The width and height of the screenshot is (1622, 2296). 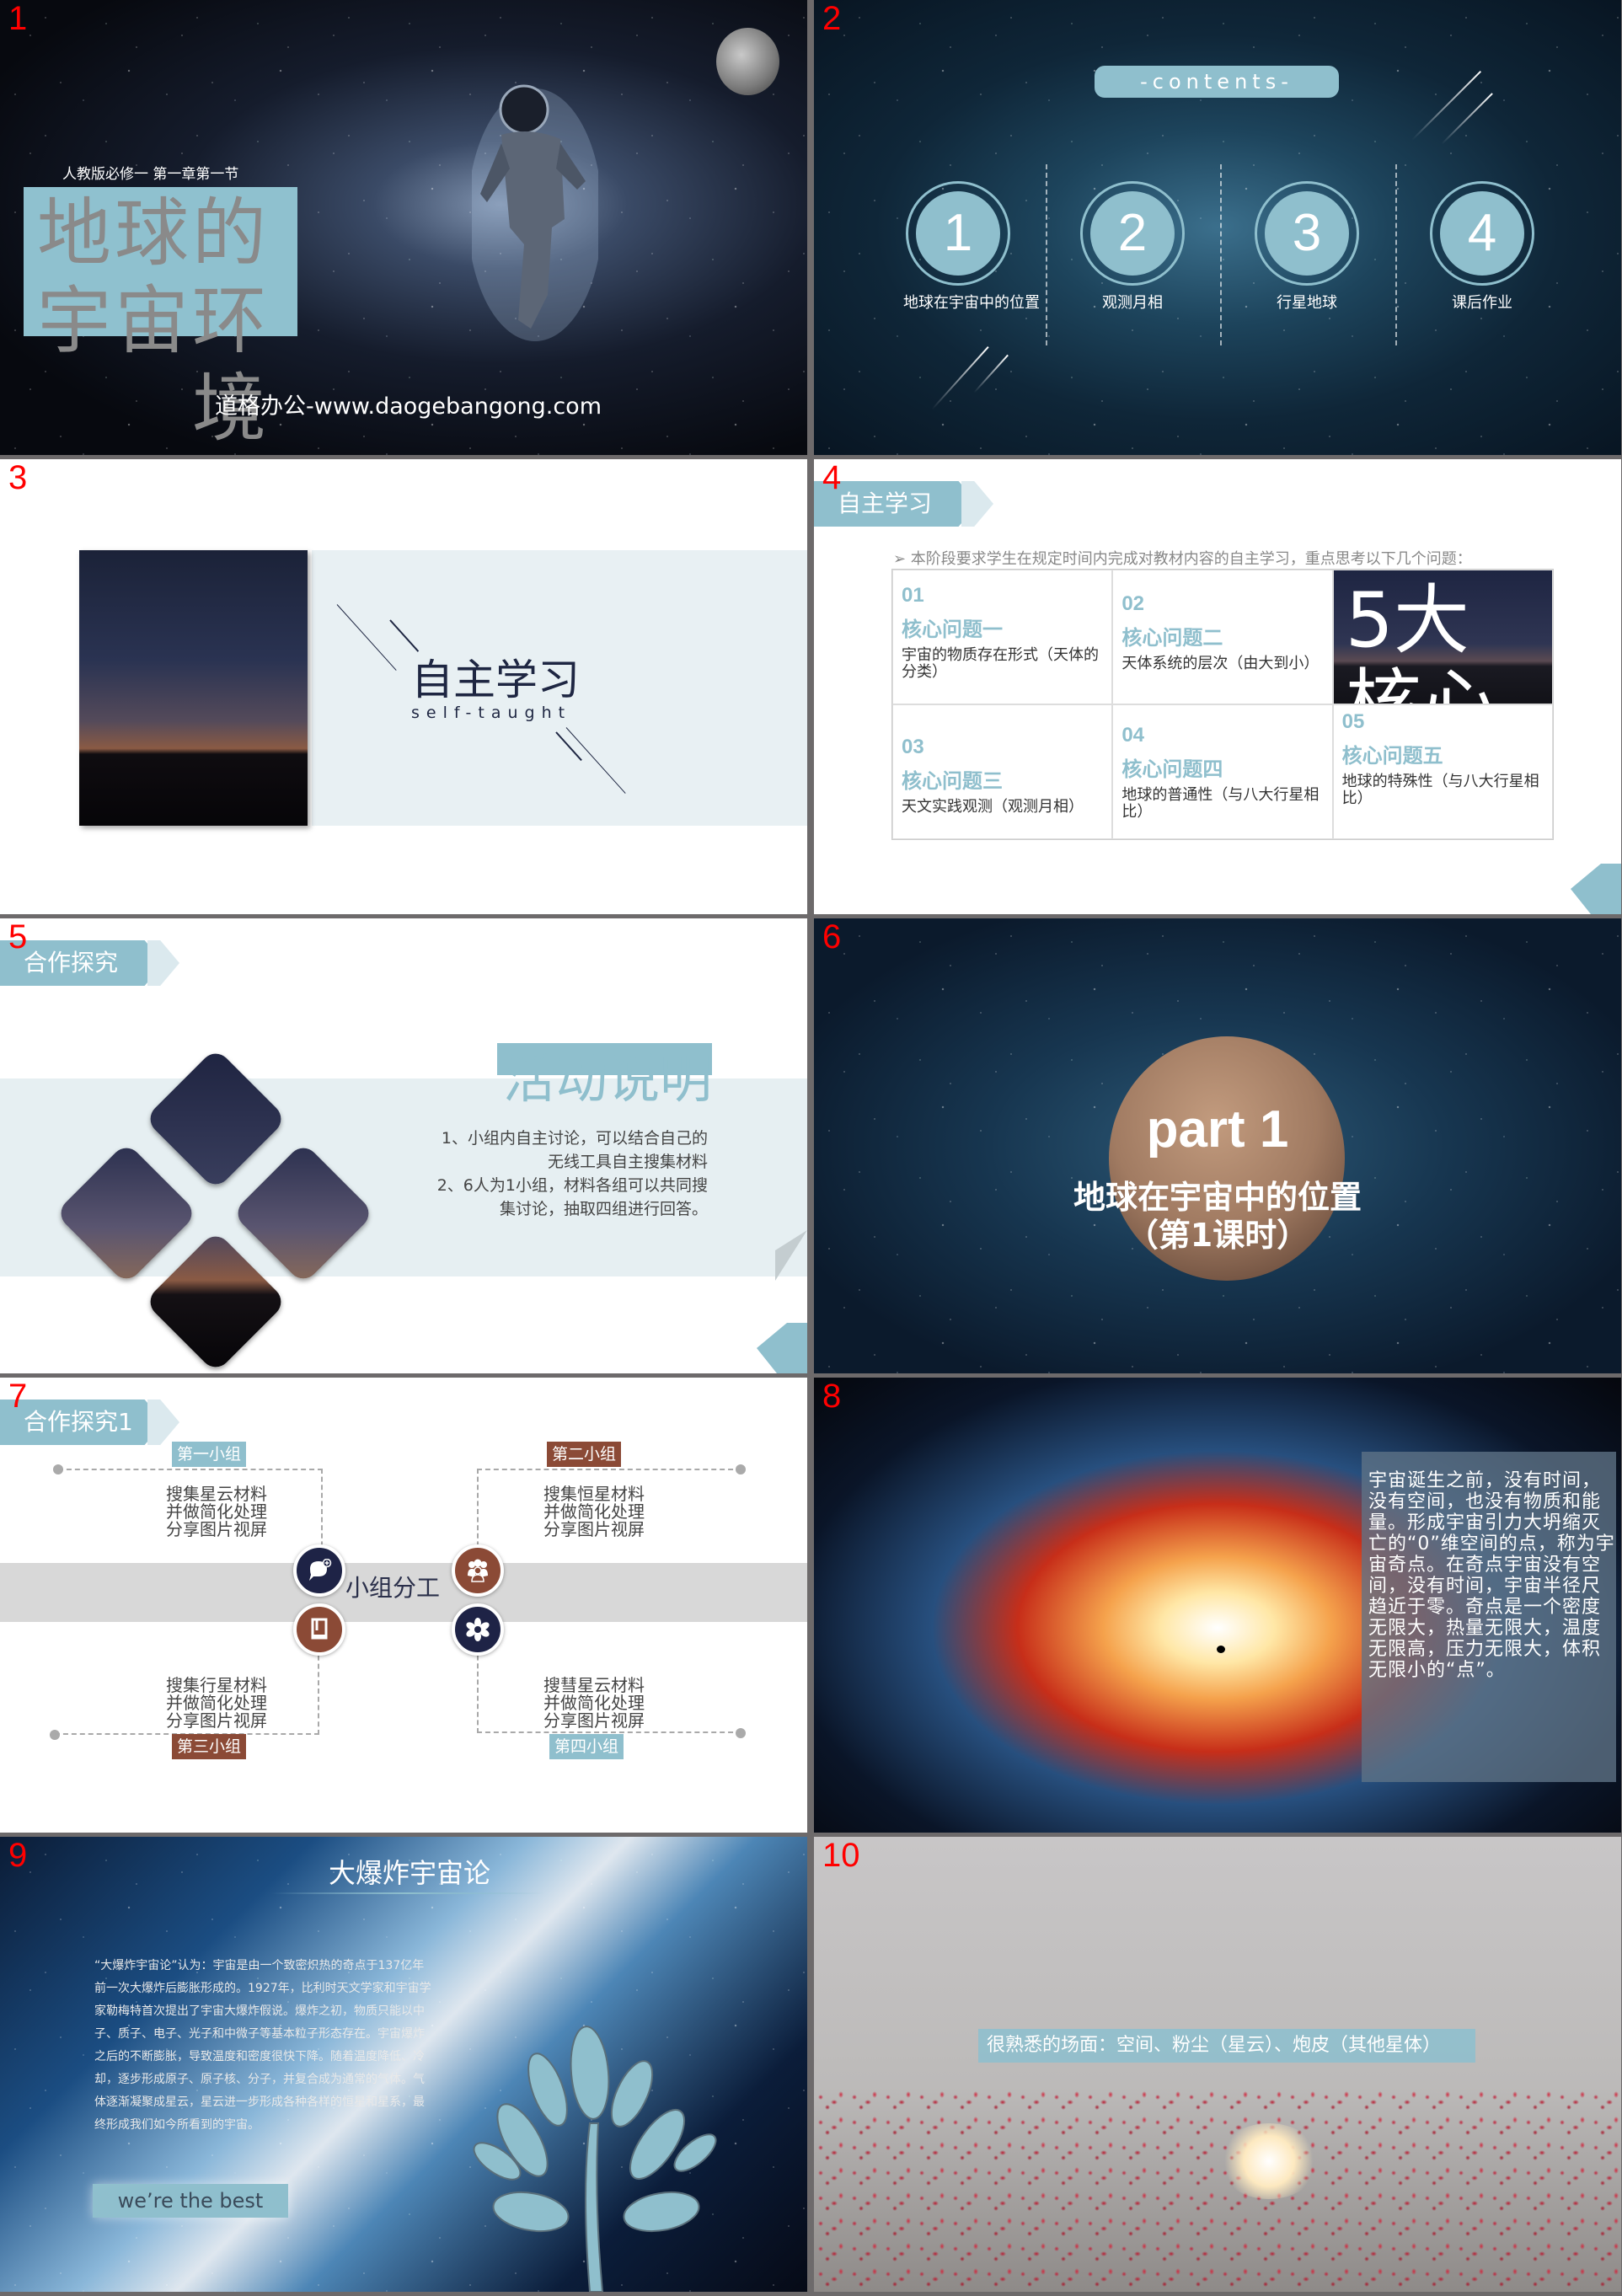 What do you see at coordinates (209, 1746) in the screenshot?
I see `group-tag-3: 第三小组` at bounding box center [209, 1746].